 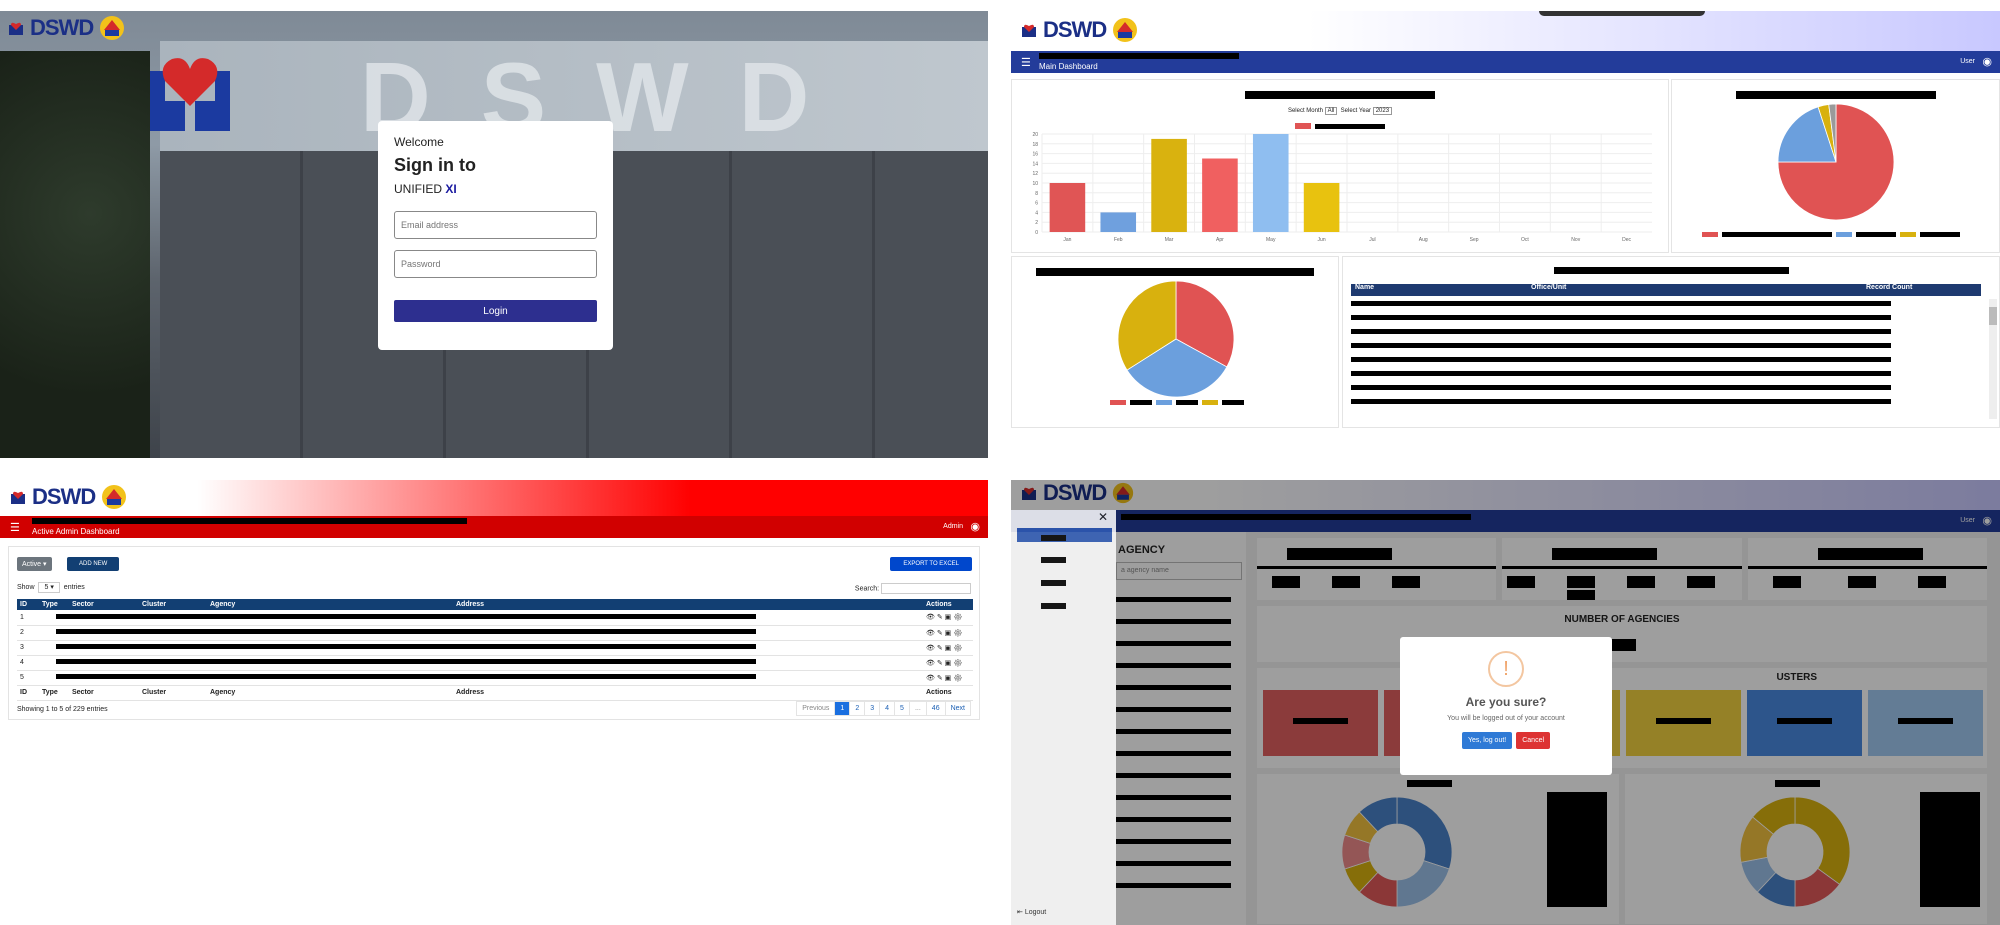 What do you see at coordinates (948, 693) in the screenshot?
I see `foot-actions: Actions` at bounding box center [948, 693].